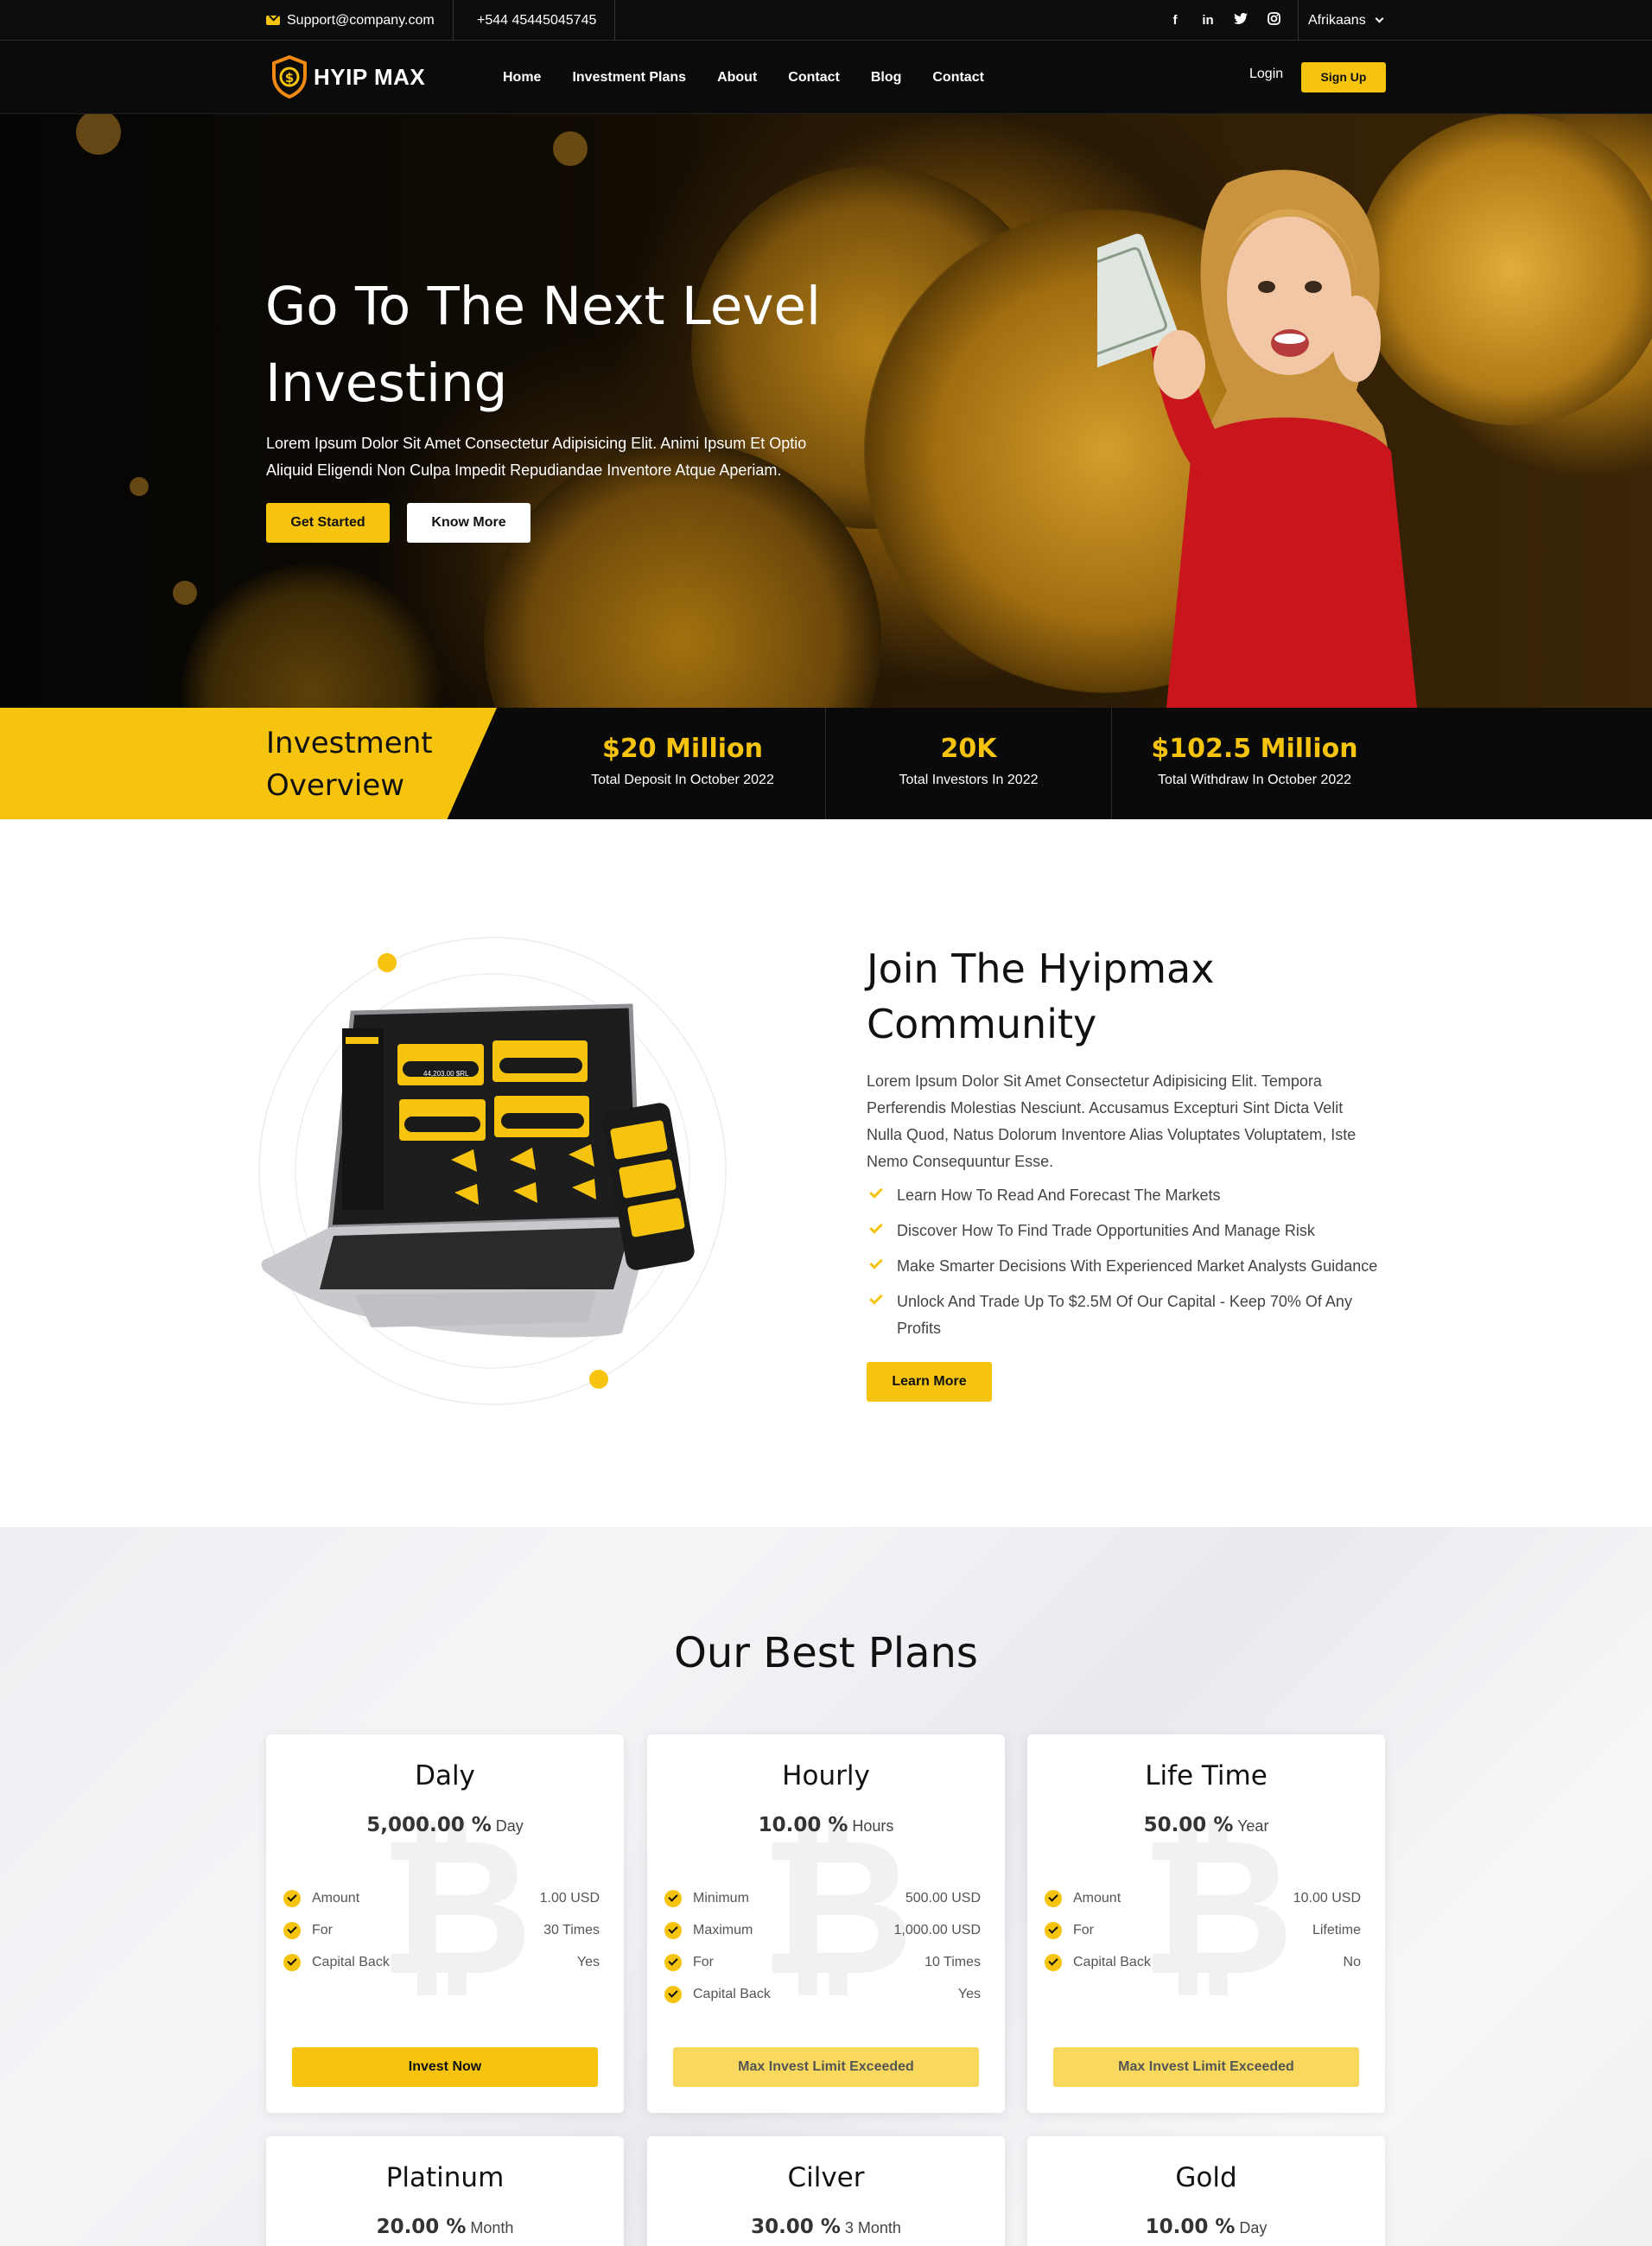 The image size is (1652, 2246). What do you see at coordinates (1274, 20) in the screenshot?
I see `instagram-icon` at bounding box center [1274, 20].